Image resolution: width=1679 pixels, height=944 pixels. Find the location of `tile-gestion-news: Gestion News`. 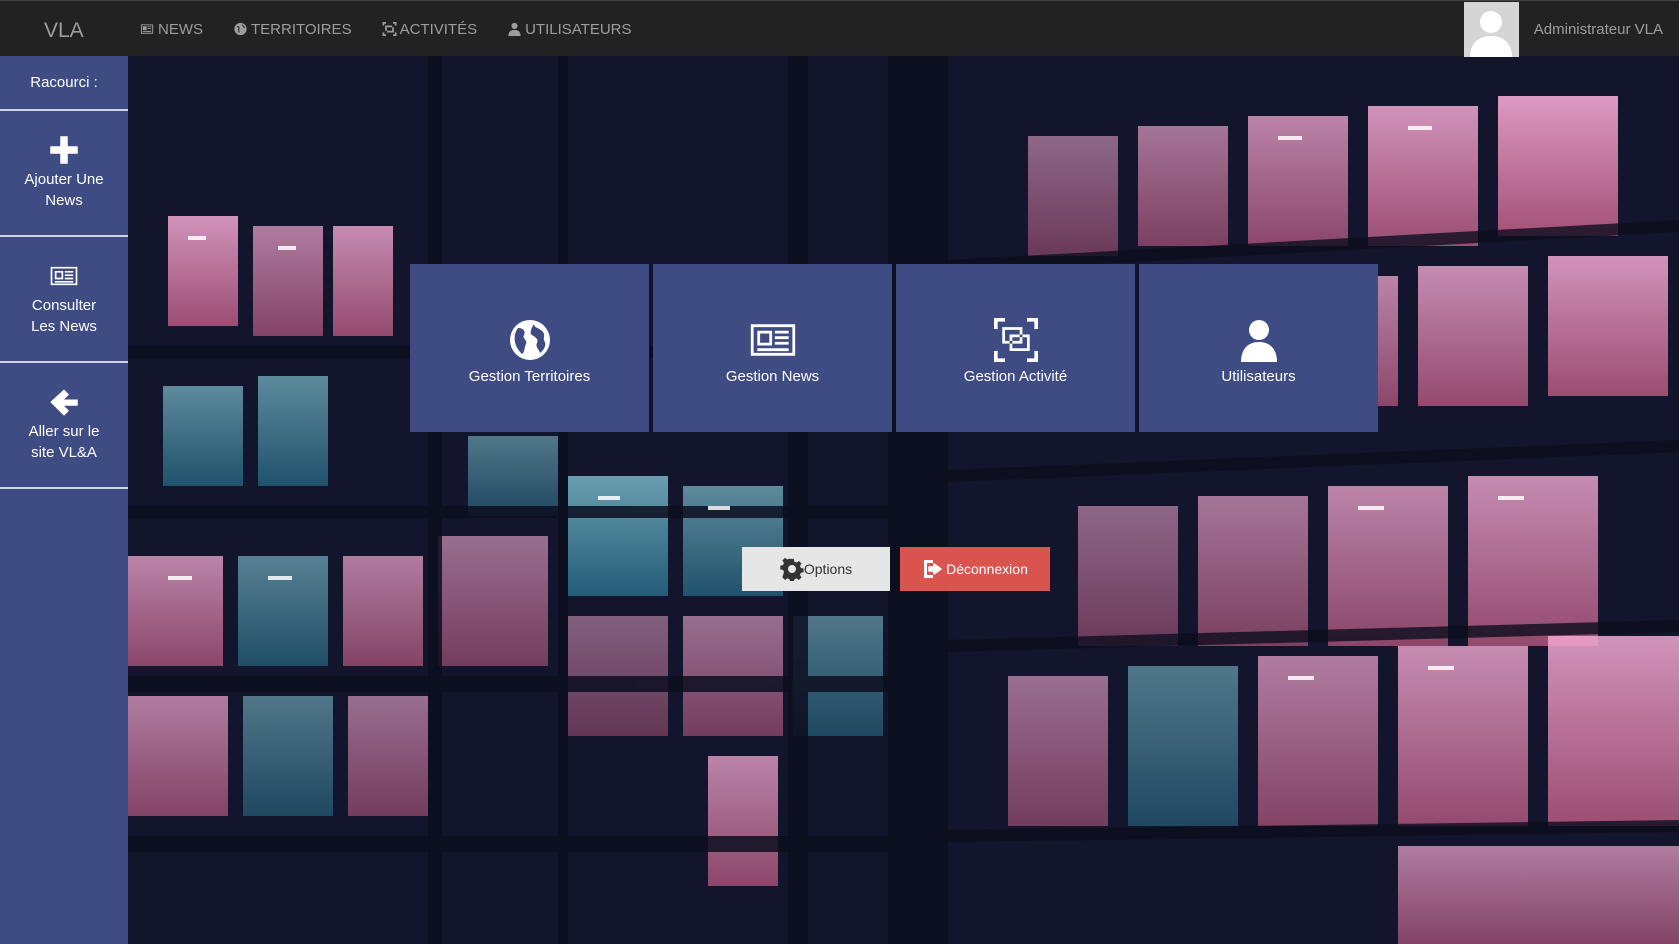

tile-gestion-news: Gestion News is located at coordinates (772, 348).